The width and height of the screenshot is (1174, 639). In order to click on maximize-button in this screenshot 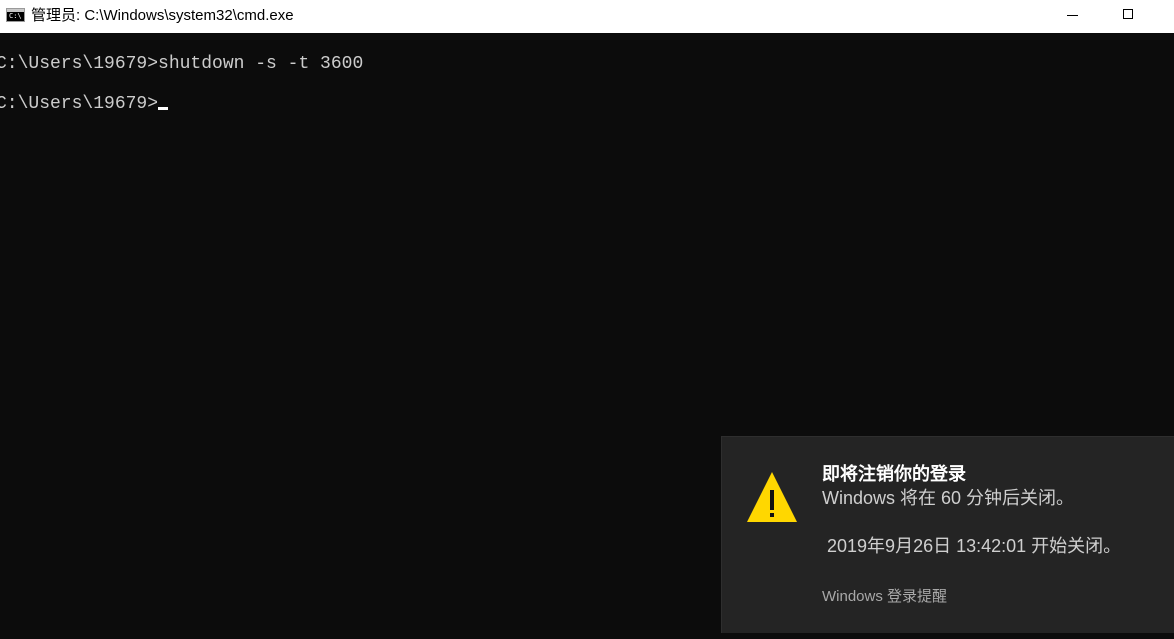, I will do `click(1129, 16)`.